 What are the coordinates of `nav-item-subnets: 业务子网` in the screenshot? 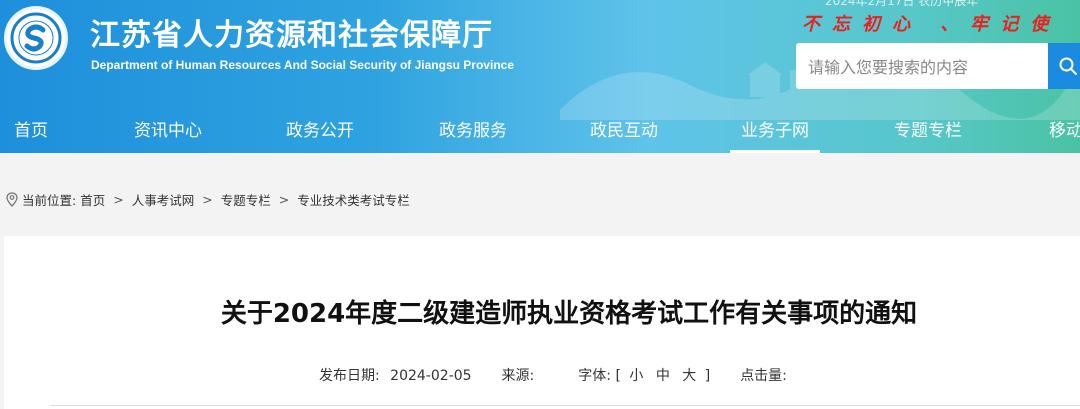 It's located at (775, 128).